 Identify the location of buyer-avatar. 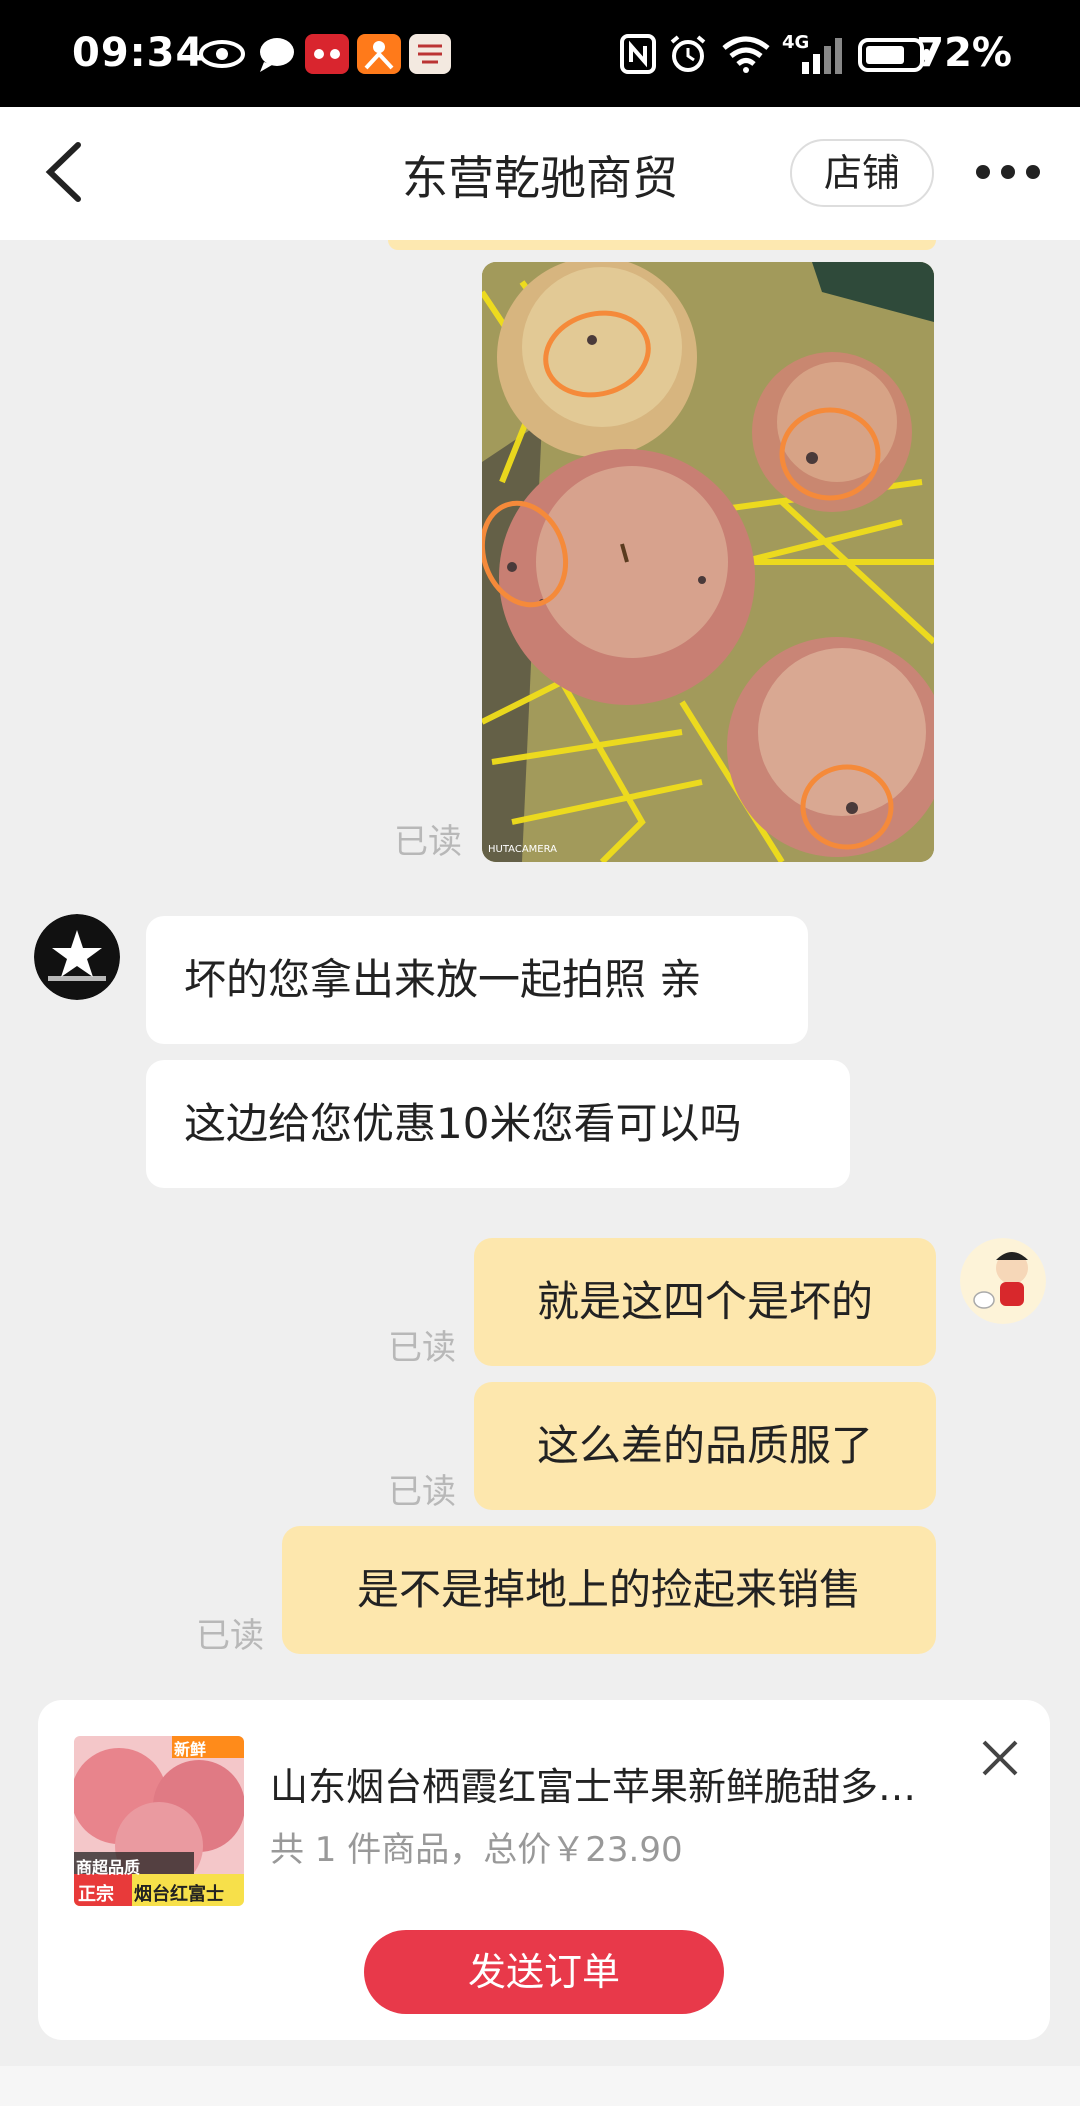
(1003, 1281).